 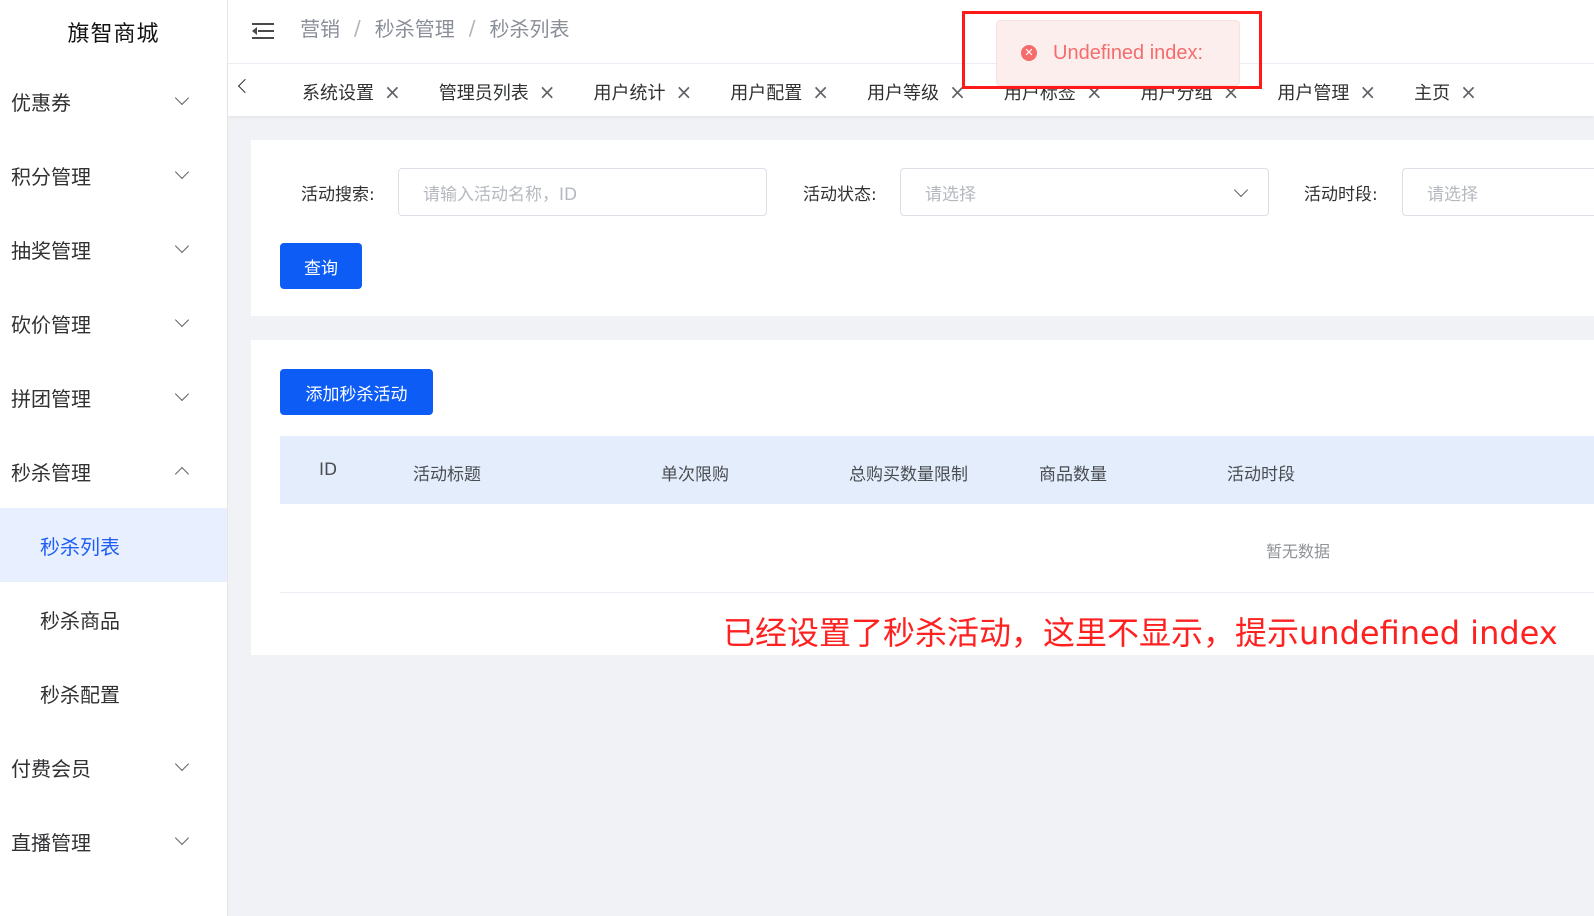 I want to click on tab-label: 用户管理, so click(x=1313, y=93).